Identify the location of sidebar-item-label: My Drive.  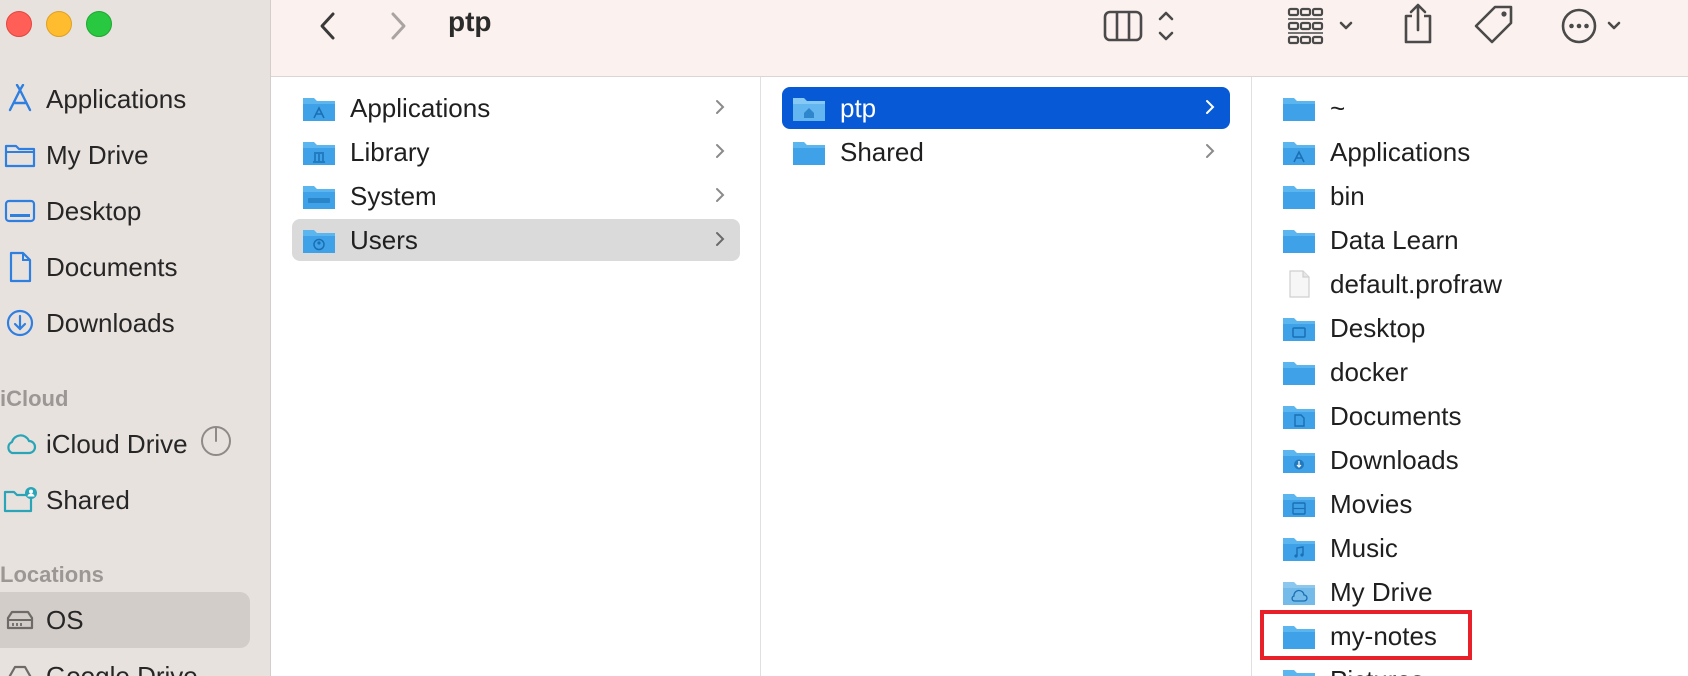
(97, 154).